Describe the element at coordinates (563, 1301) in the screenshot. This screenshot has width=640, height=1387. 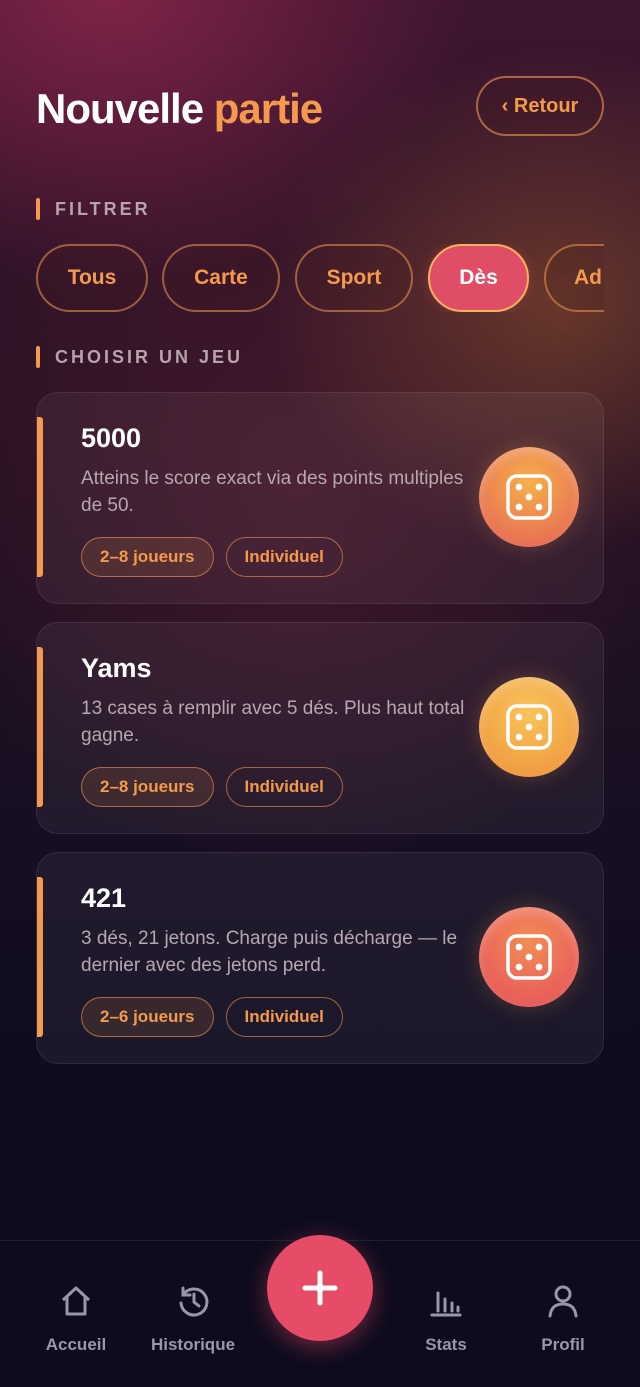
I see `profile-icon` at that location.